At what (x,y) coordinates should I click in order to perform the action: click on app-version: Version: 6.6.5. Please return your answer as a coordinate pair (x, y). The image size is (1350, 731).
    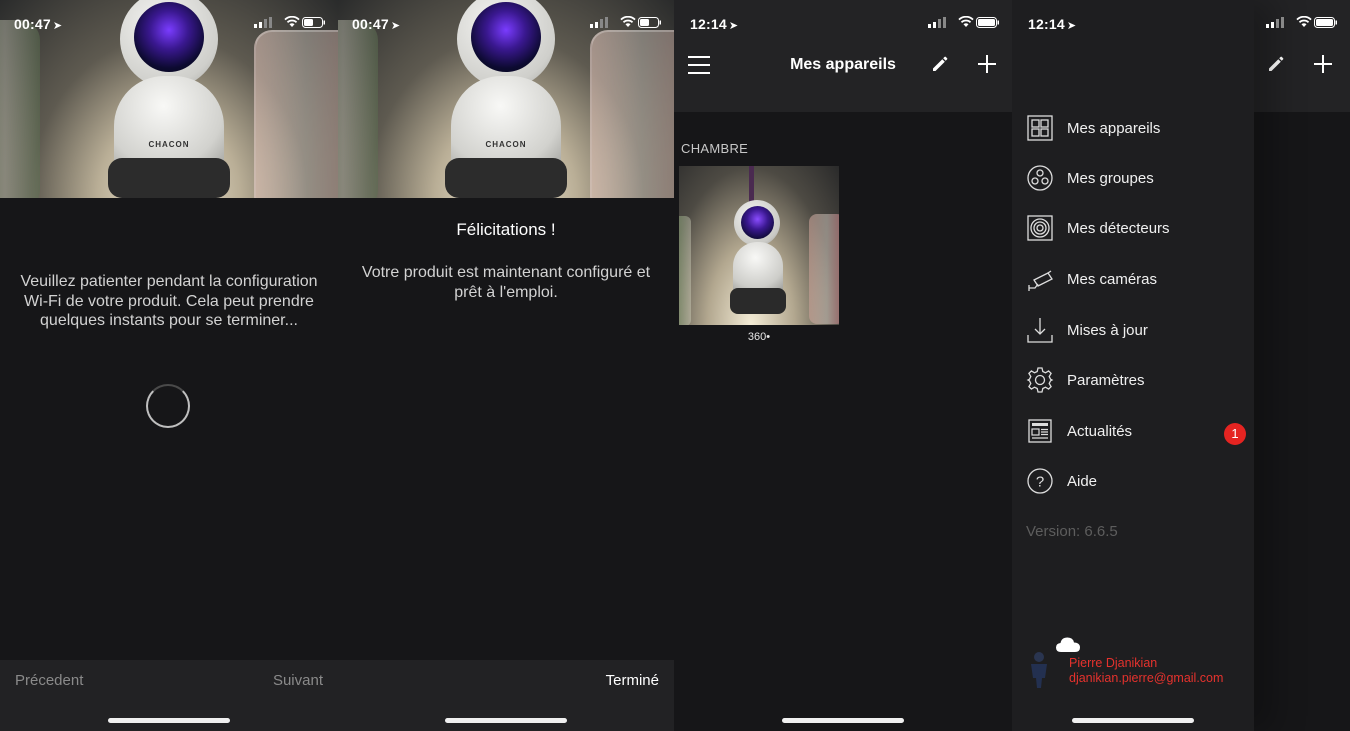
    Looking at the image, I should click on (1072, 531).